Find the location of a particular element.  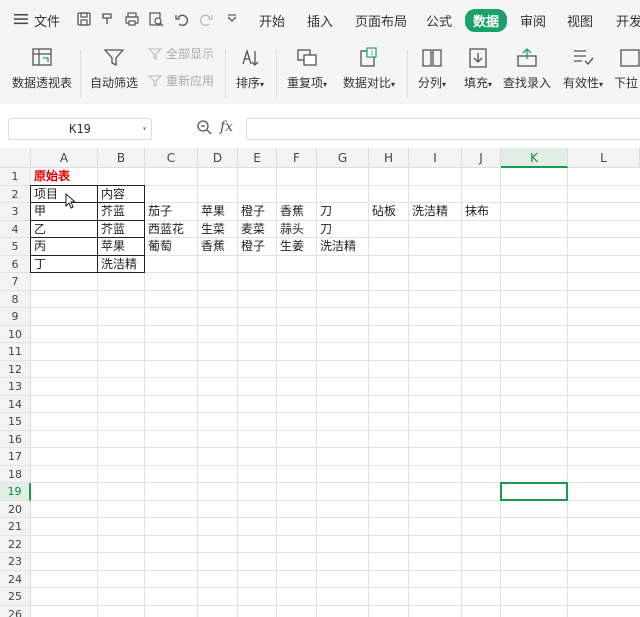

cell-a3: 甲 is located at coordinates (38, 212).